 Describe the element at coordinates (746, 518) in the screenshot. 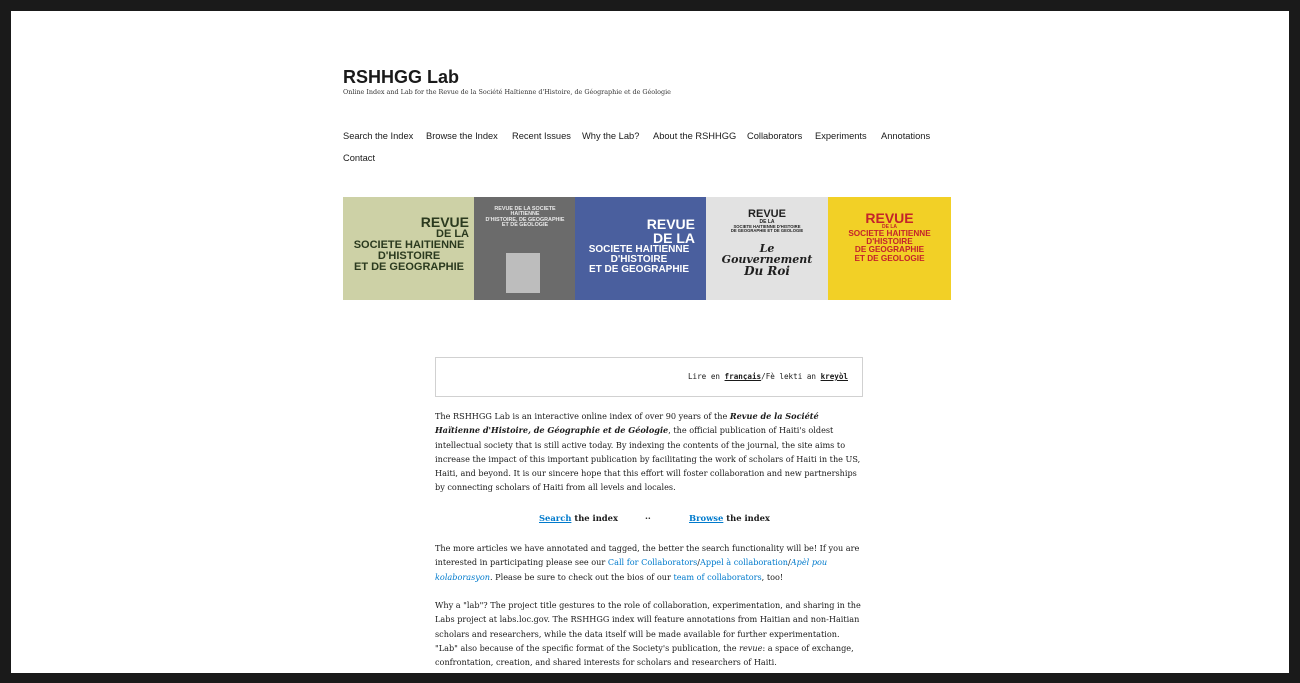

I see `browse-rest: the index` at that location.